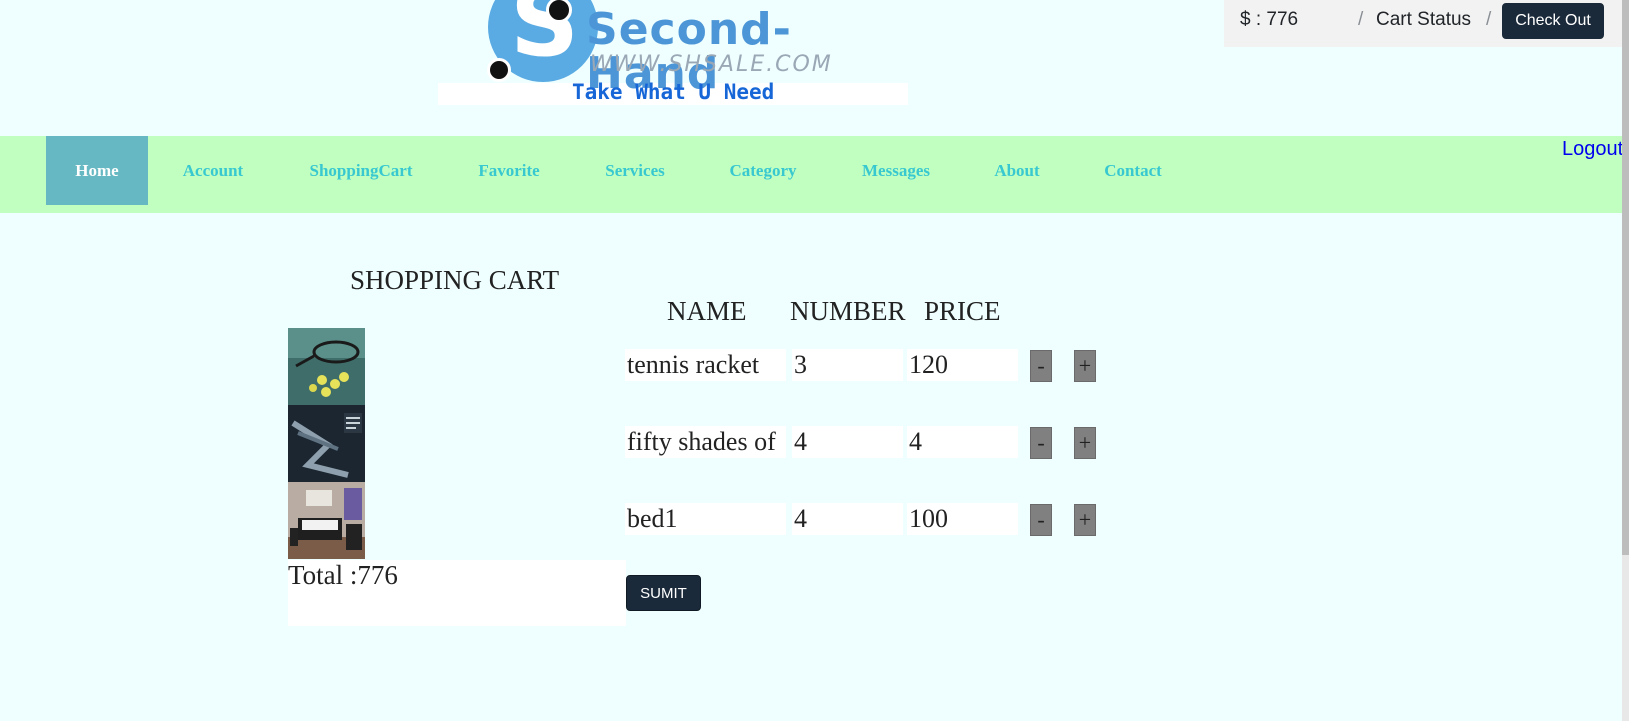 This screenshot has width=1629, height=721. Describe the element at coordinates (97, 170) in the screenshot. I see `nav-home: Home` at that location.